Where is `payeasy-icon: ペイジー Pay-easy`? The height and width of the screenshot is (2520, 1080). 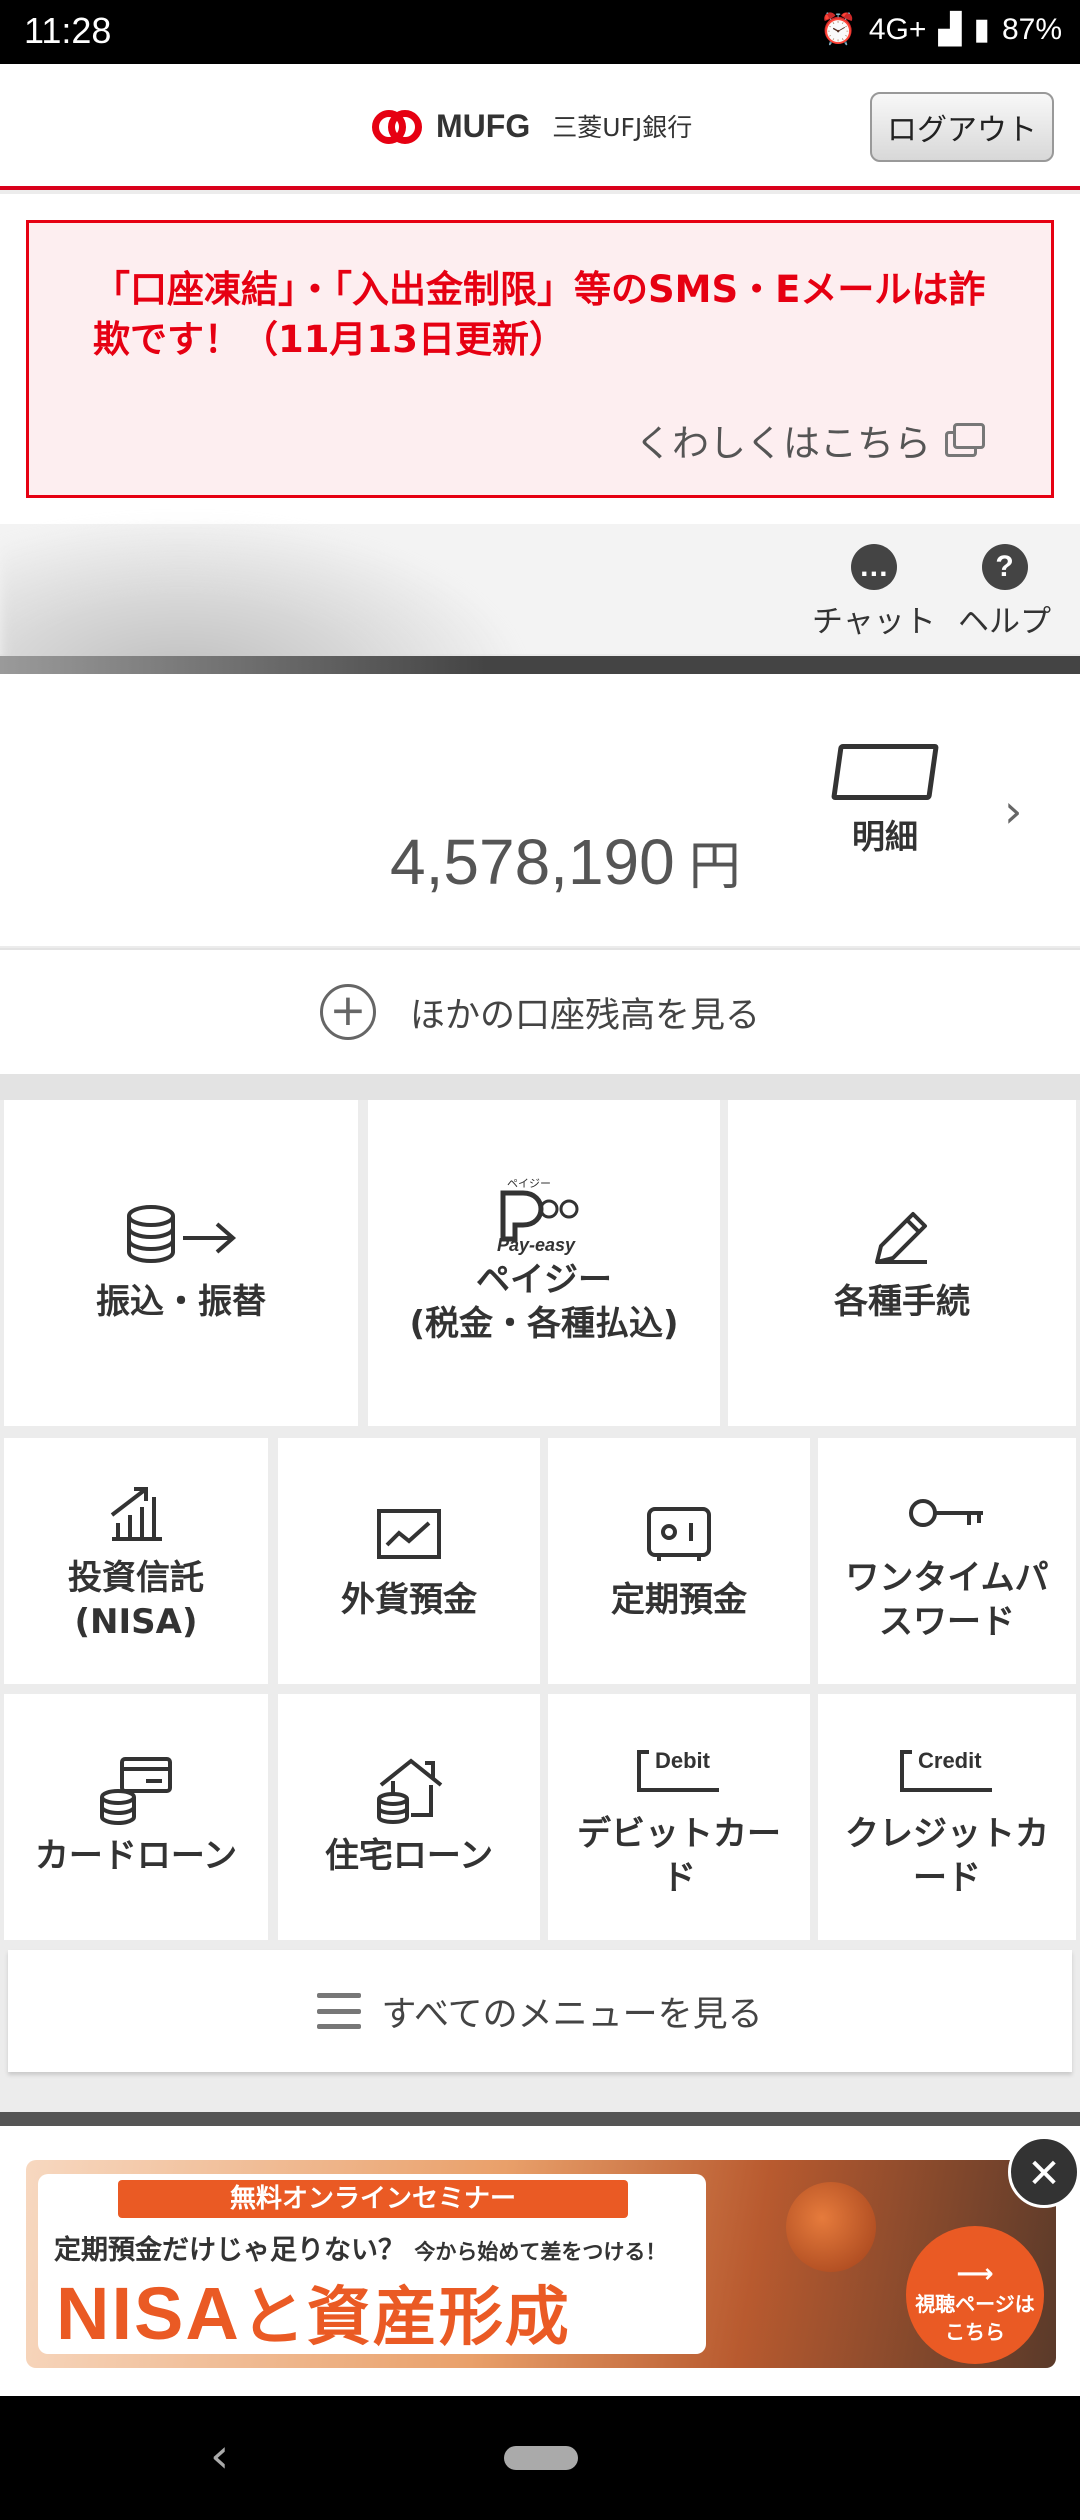 payeasy-icon: ペイジー Pay-easy is located at coordinates (544, 1216).